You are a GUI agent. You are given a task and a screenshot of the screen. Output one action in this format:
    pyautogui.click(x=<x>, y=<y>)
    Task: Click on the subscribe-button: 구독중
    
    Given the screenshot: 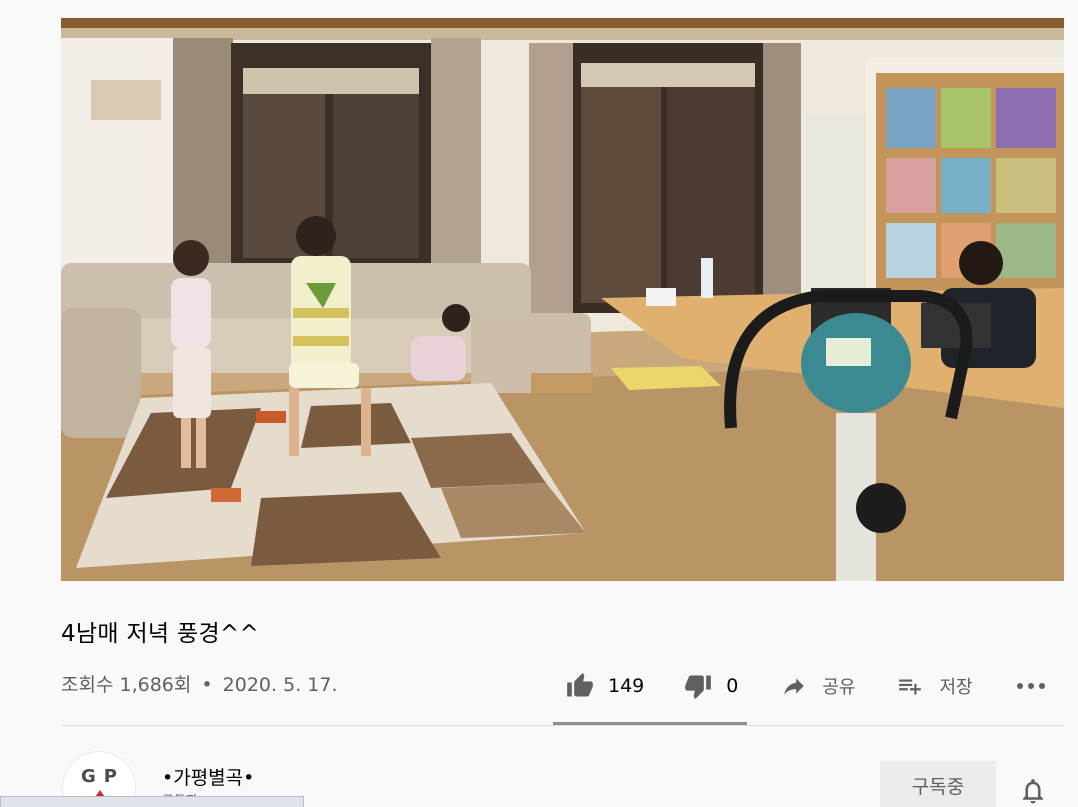 What is the action you would take?
    pyautogui.click(x=938, y=784)
    